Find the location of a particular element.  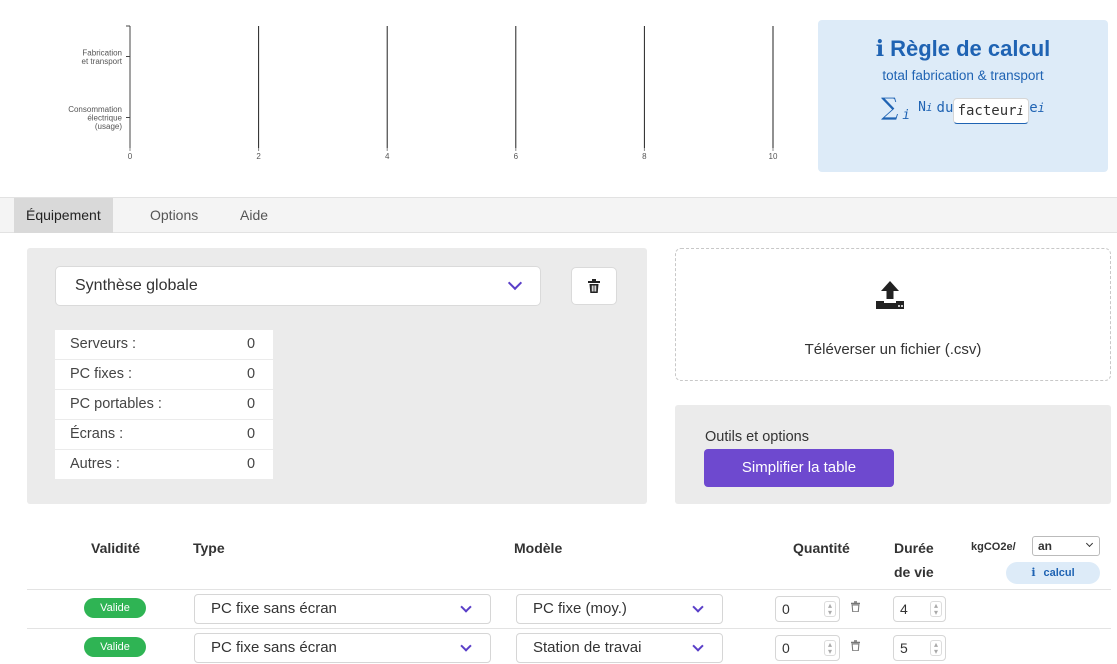

x-tick-label: 4 is located at coordinates (387, 156).